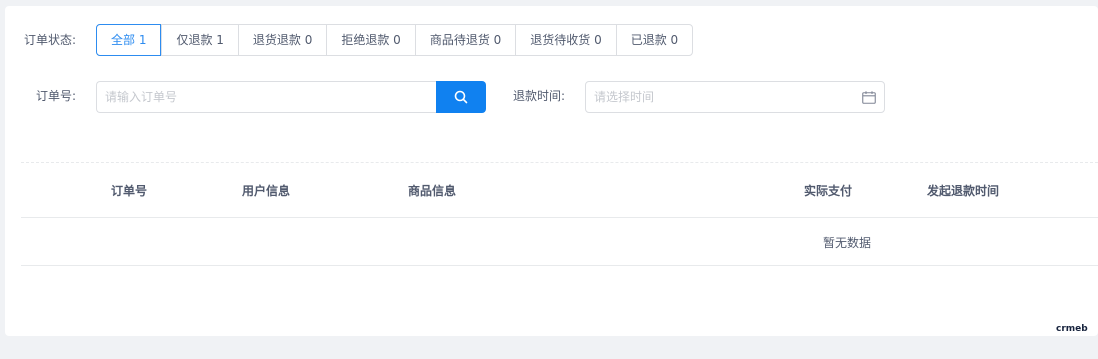 Image resolution: width=1098 pixels, height=359 pixels. What do you see at coordinates (1072, 329) in the screenshot?
I see `brand-logo: crmeb` at bounding box center [1072, 329].